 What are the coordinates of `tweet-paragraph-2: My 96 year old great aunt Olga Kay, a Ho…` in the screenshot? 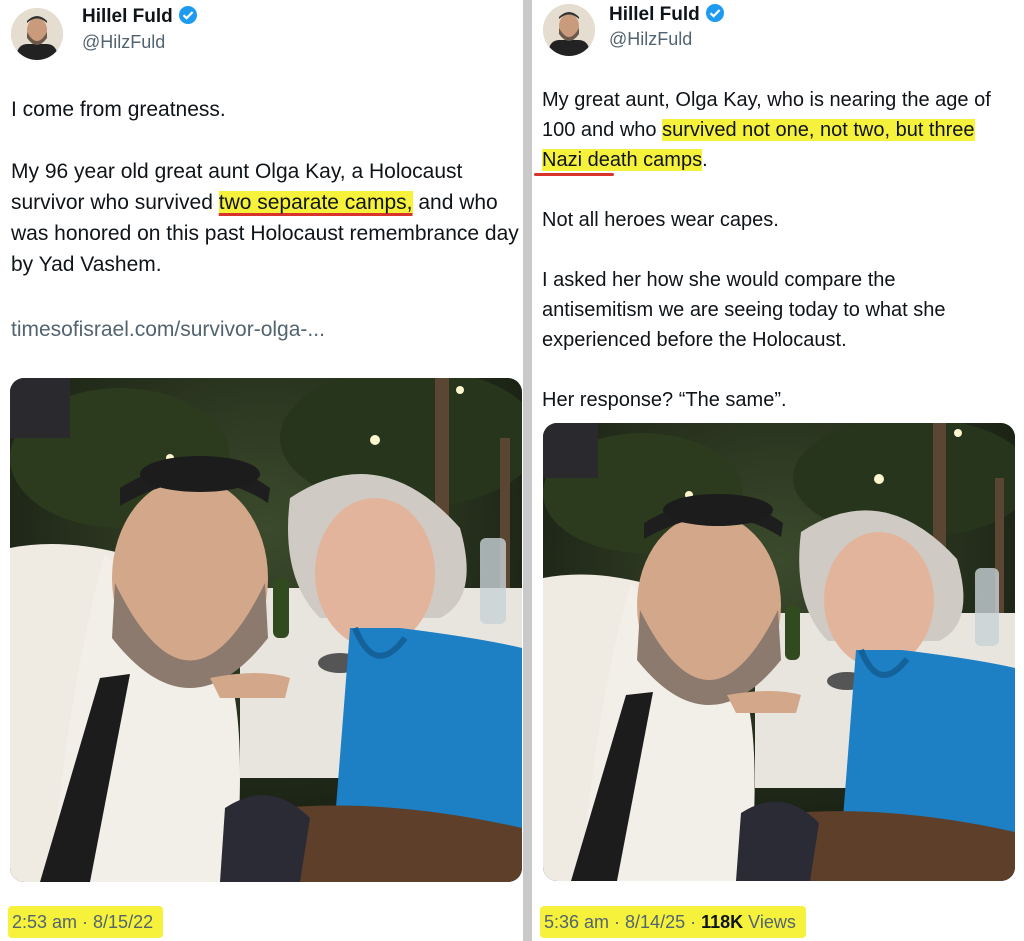 It's located at (265, 218).